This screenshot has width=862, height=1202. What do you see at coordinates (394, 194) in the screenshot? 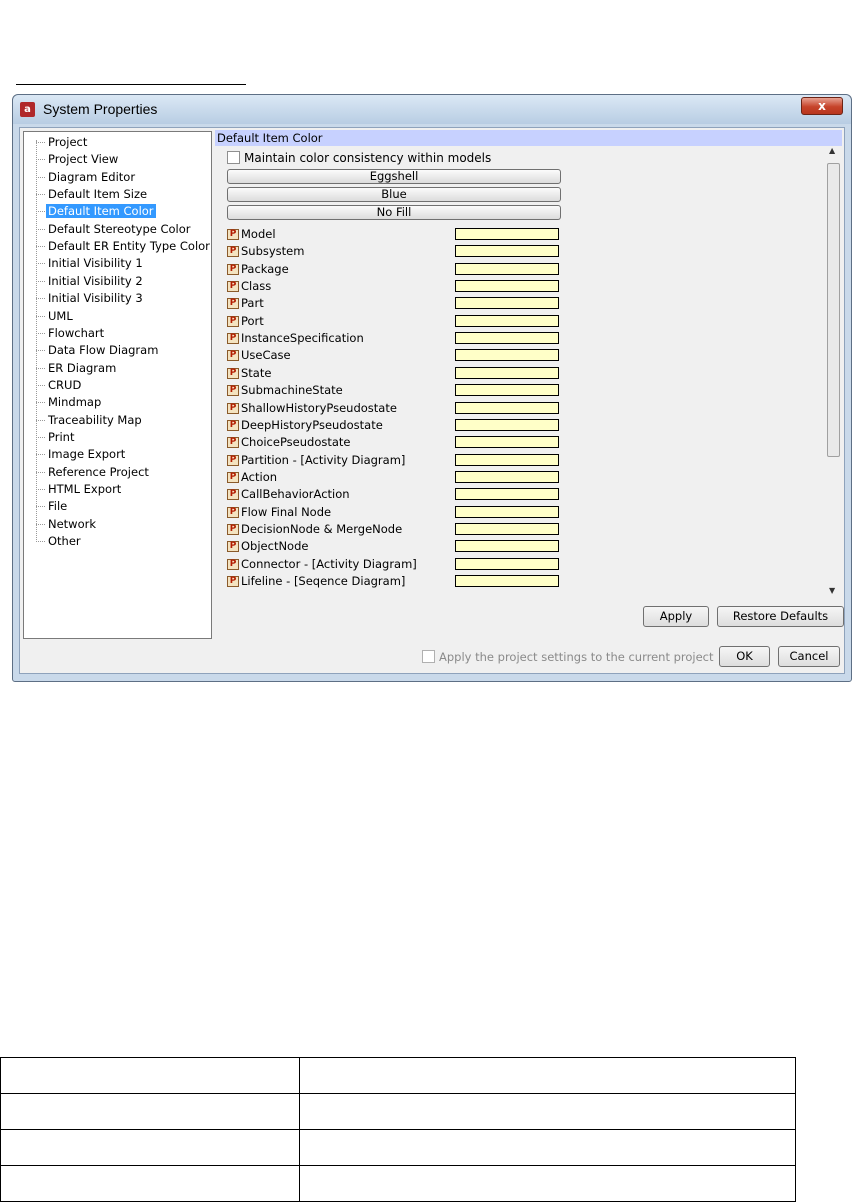
I see `blue-button: Blue` at bounding box center [394, 194].